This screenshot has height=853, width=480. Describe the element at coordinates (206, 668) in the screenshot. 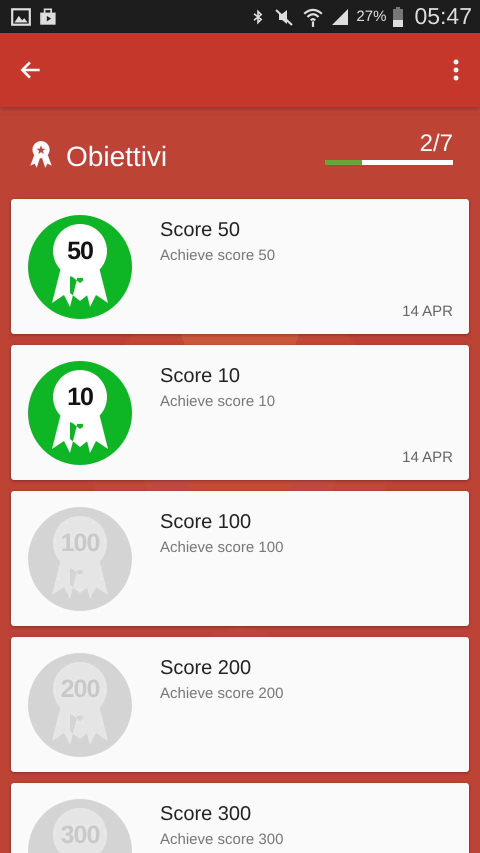

I see `achievement-title: Score 200` at that location.